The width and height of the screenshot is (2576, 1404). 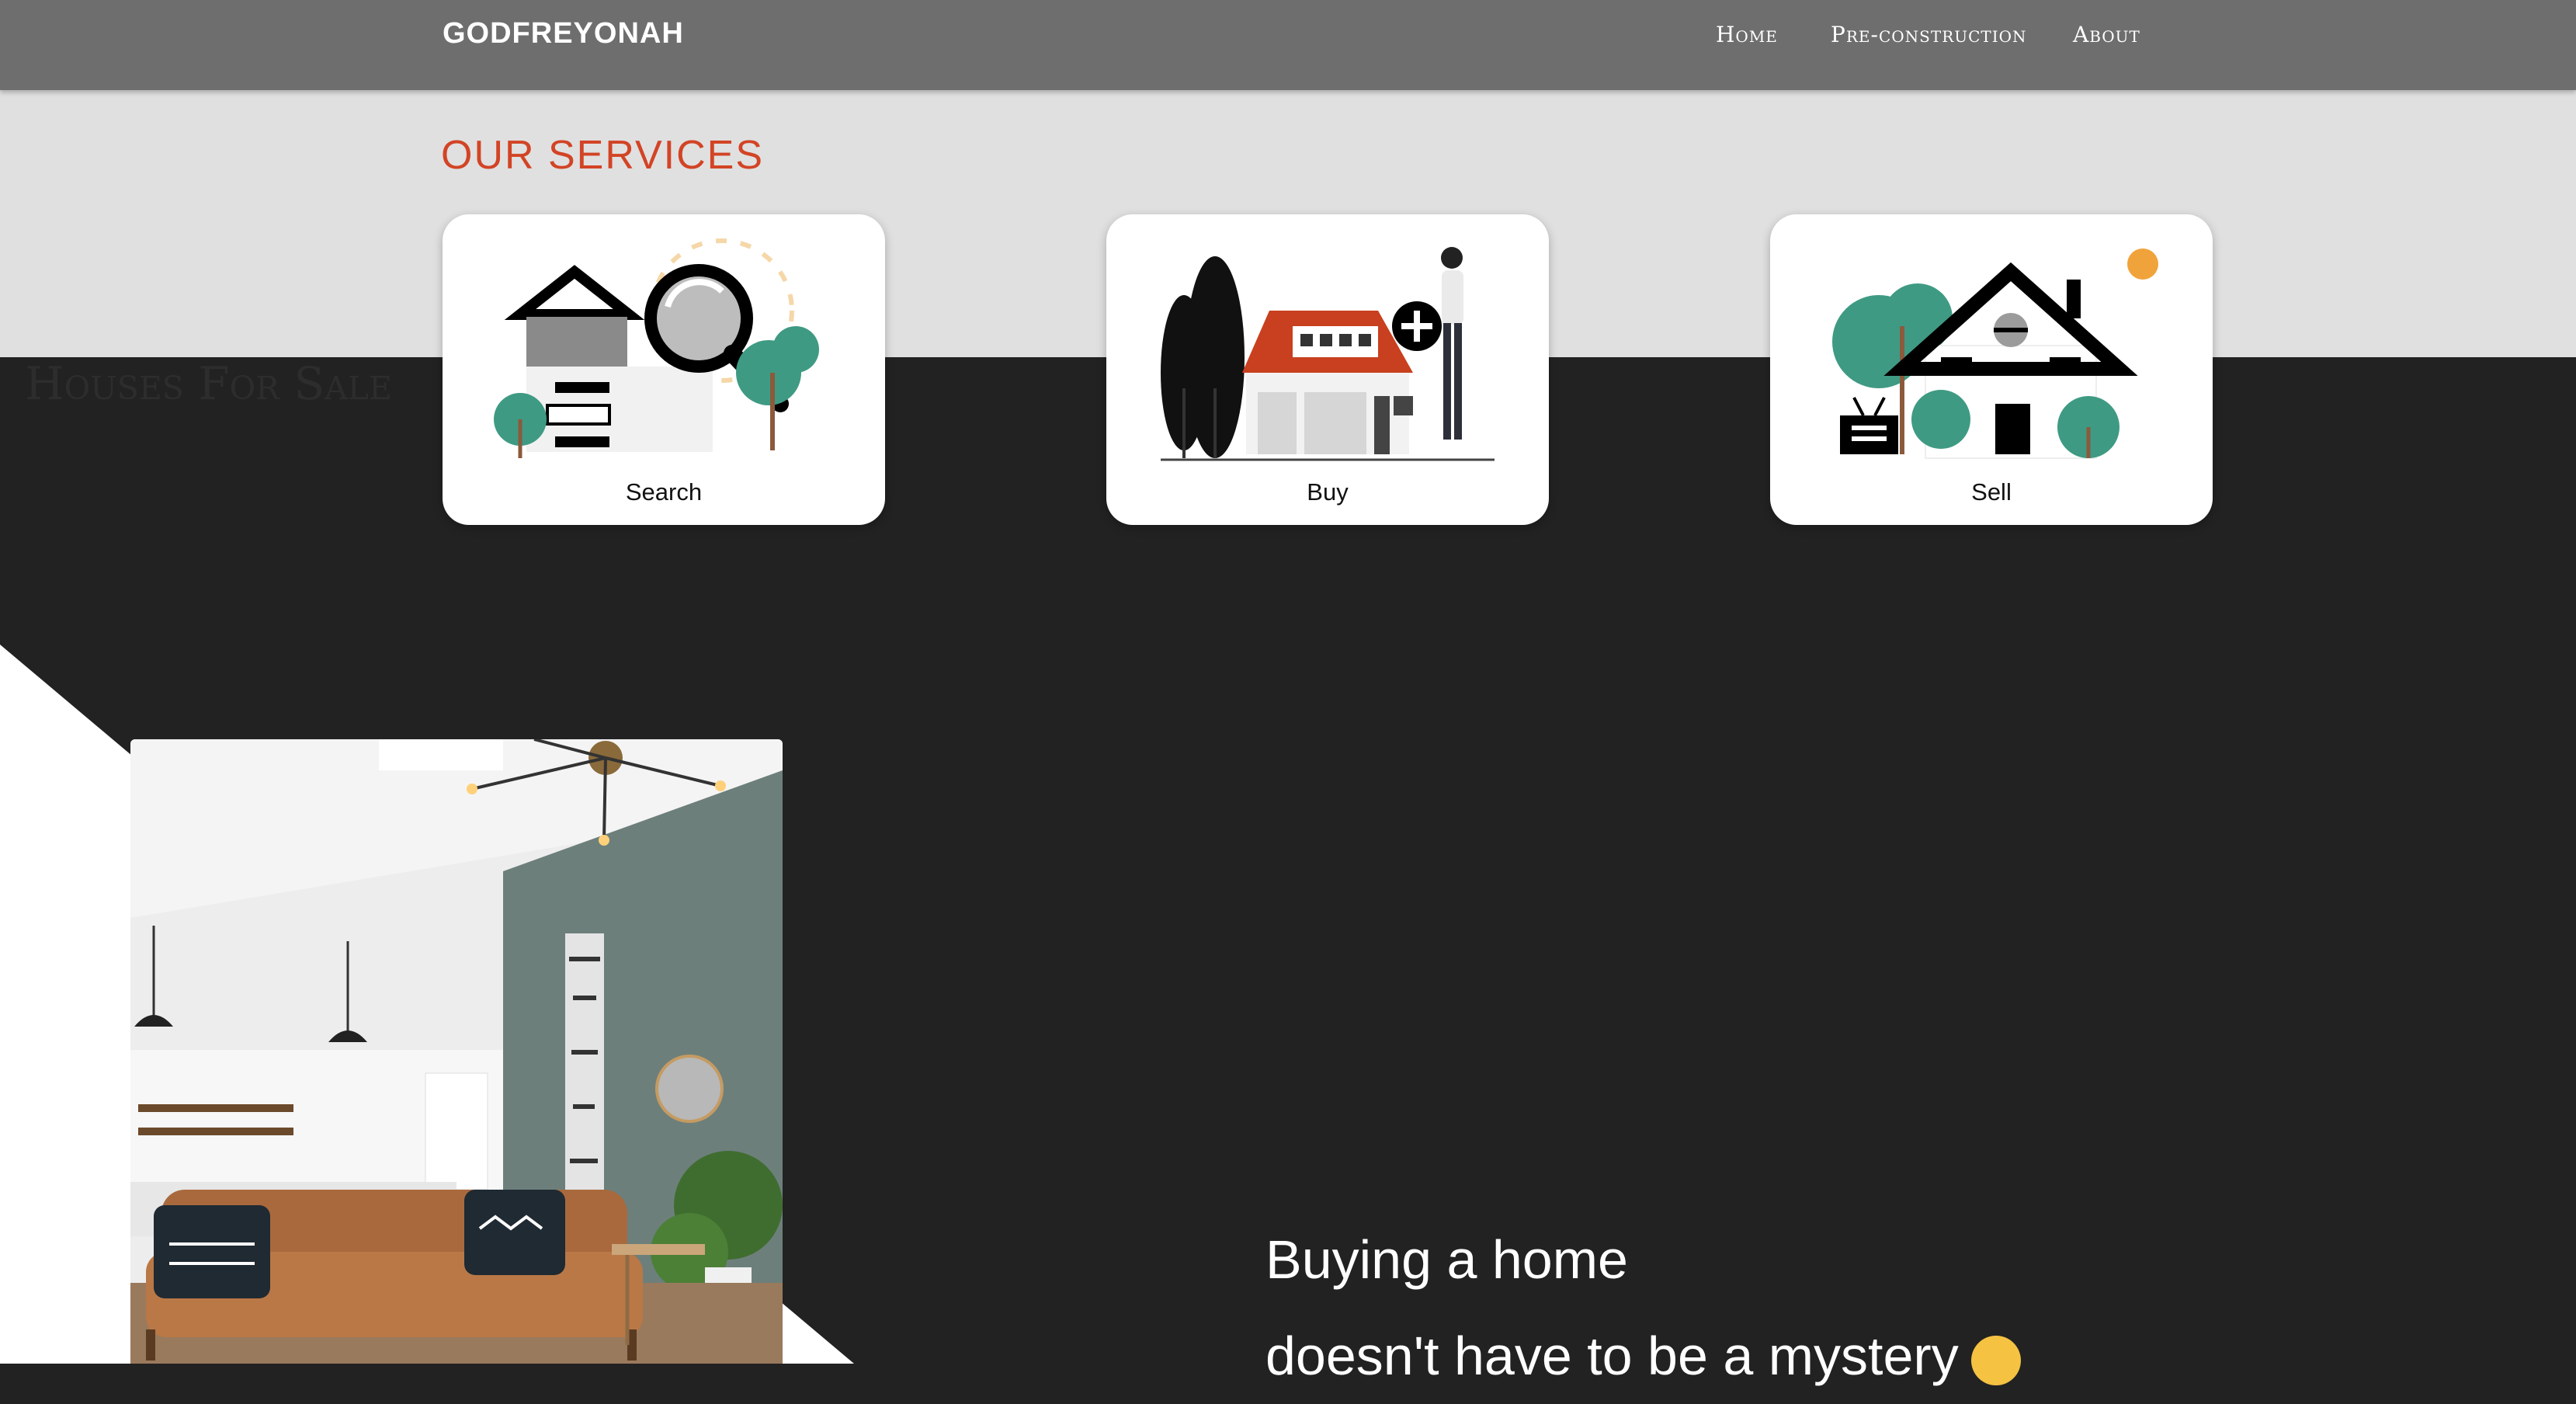 I want to click on service-card-buy: Buy, so click(x=1327, y=370).